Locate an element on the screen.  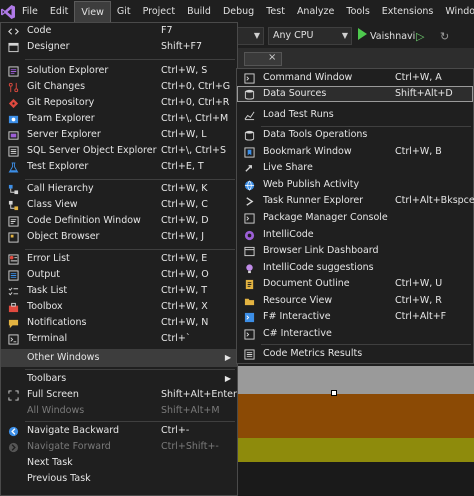
menu-item-next-task: Next Task is located at coordinates (119, 463).